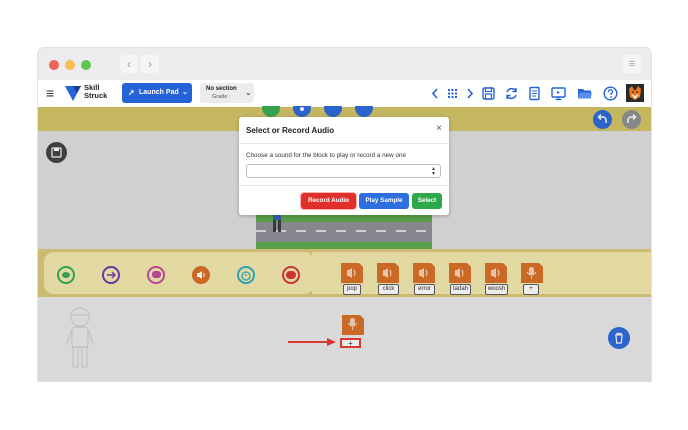 The image size is (688, 430). Describe the element at coordinates (558, 93) in the screenshot. I see `present-screen-icon` at that location.